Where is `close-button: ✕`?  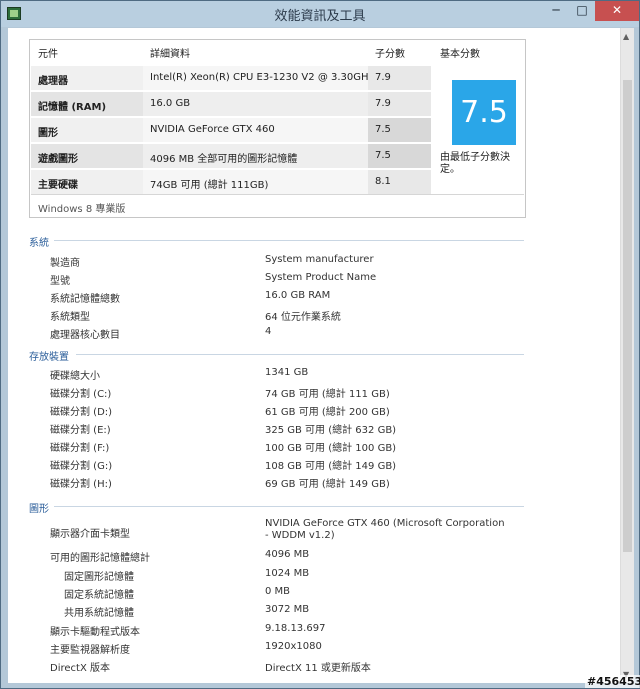 close-button: ✕ is located at coordinates (617, 11).